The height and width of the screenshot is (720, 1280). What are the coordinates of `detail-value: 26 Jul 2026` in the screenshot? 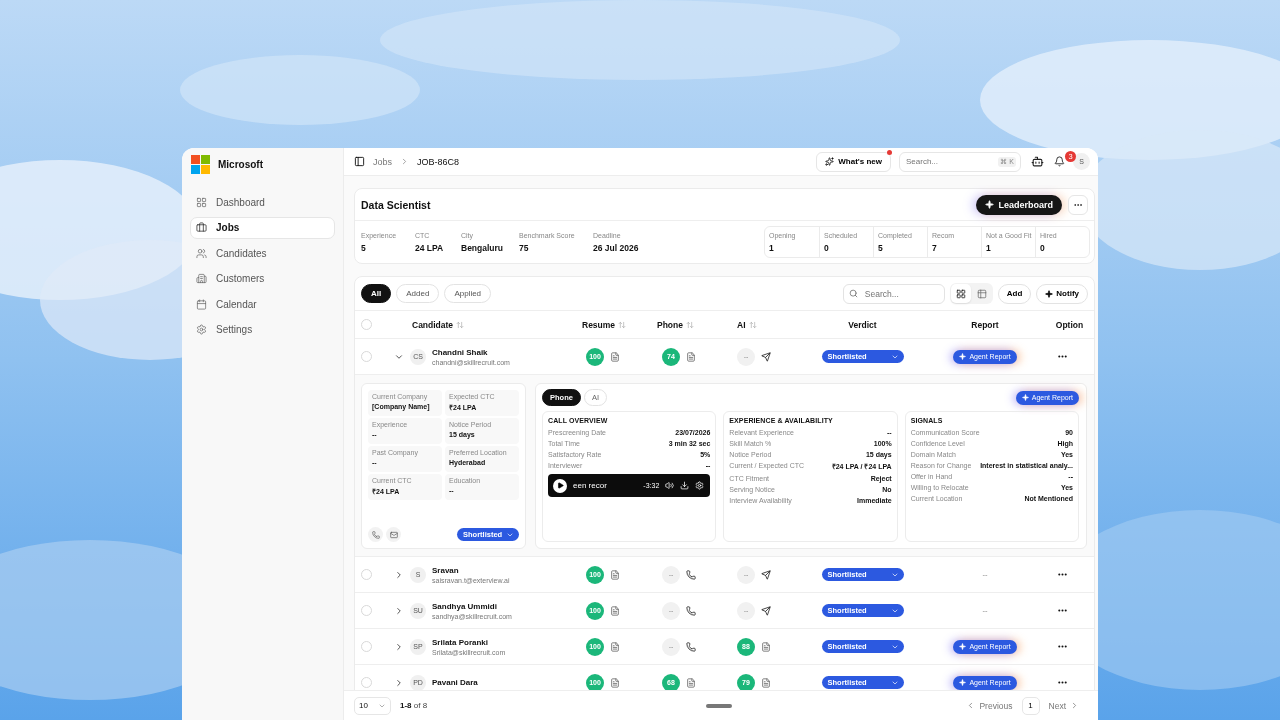 It's located at (616, 247).